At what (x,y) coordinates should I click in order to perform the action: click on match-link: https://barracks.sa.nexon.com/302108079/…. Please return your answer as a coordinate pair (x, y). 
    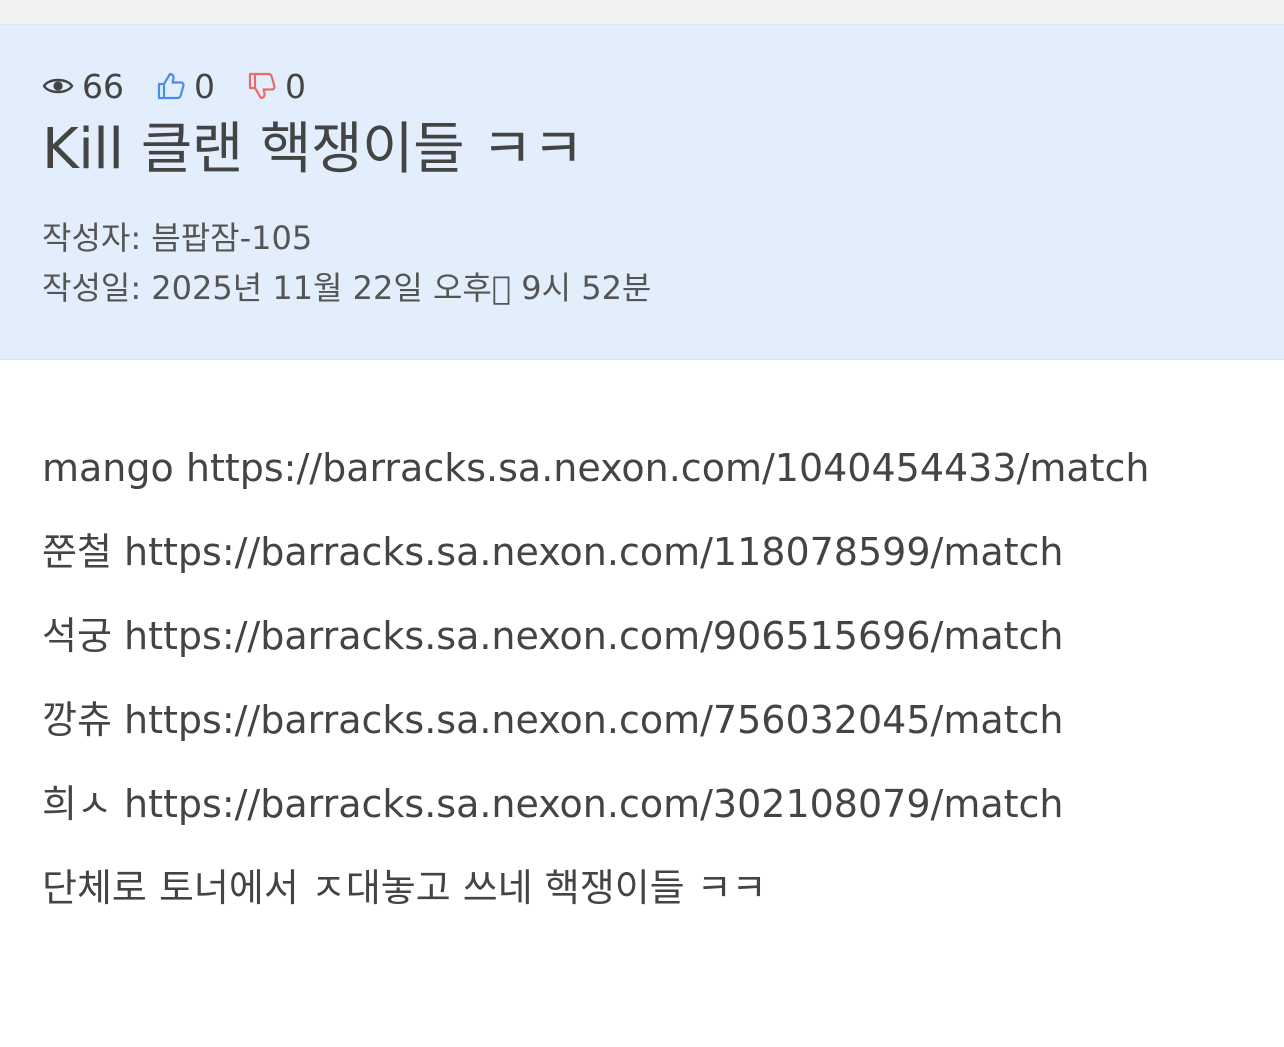
    Looking at the image, I should click on (593, 804).